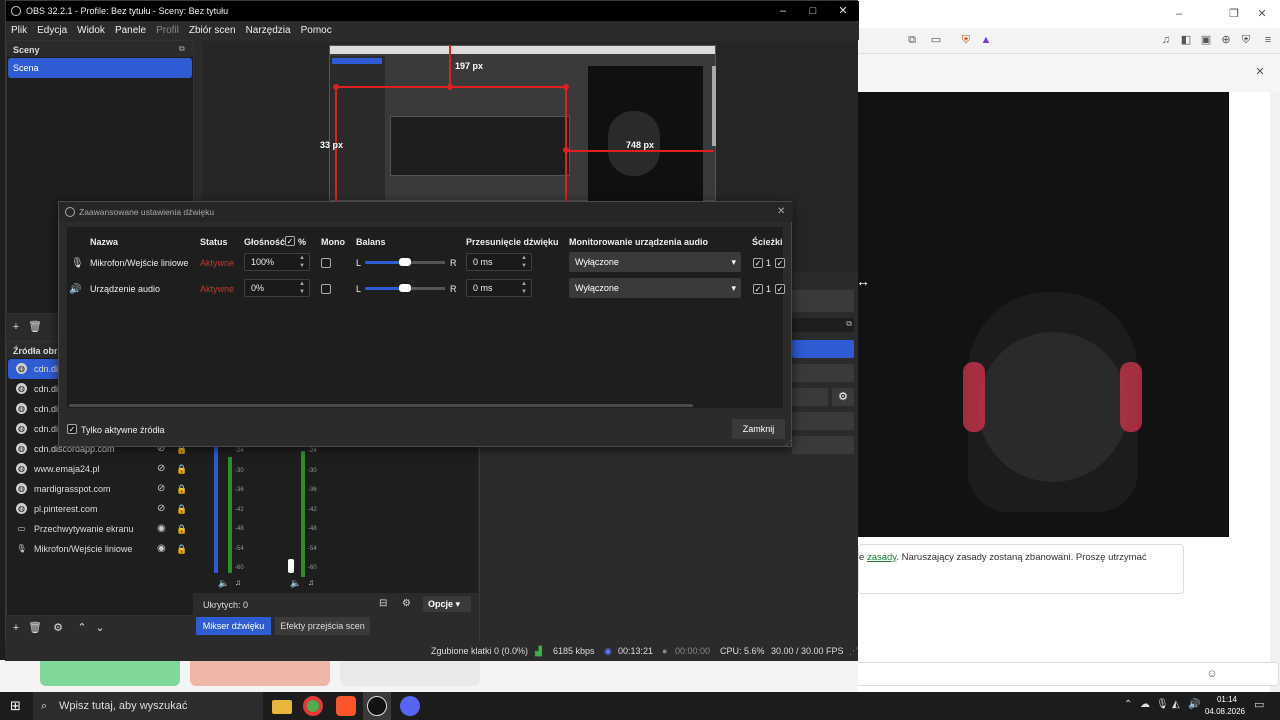 The height and width of the screenshot is (720, 1280). I want to click on obs-taskbar-active, so click(377, 706).